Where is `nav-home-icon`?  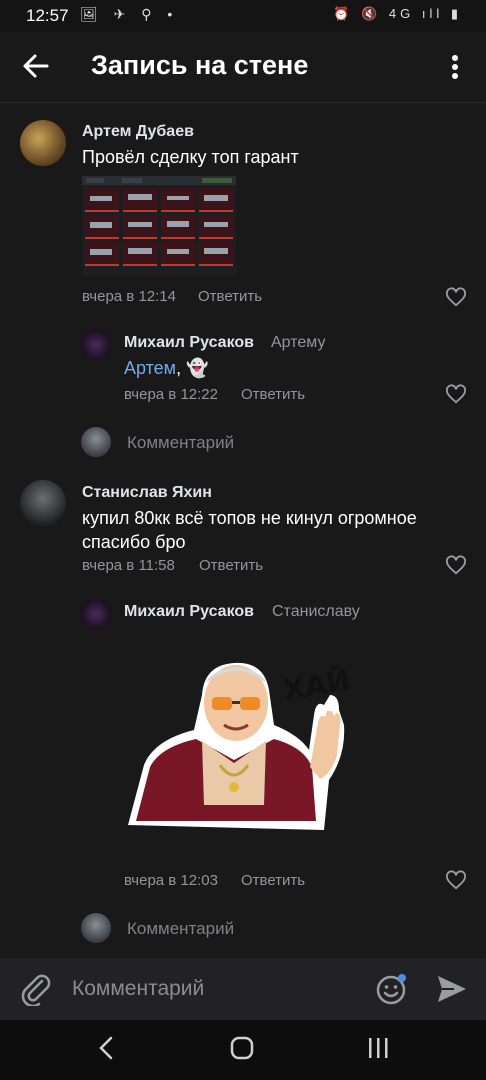 nav-home-icon is located at coordinates (242, 1048).